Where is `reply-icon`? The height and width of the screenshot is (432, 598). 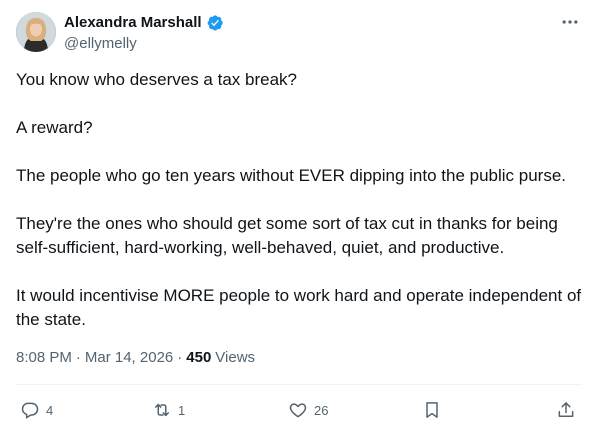 reply-icon is located at coordinates (30, 410).